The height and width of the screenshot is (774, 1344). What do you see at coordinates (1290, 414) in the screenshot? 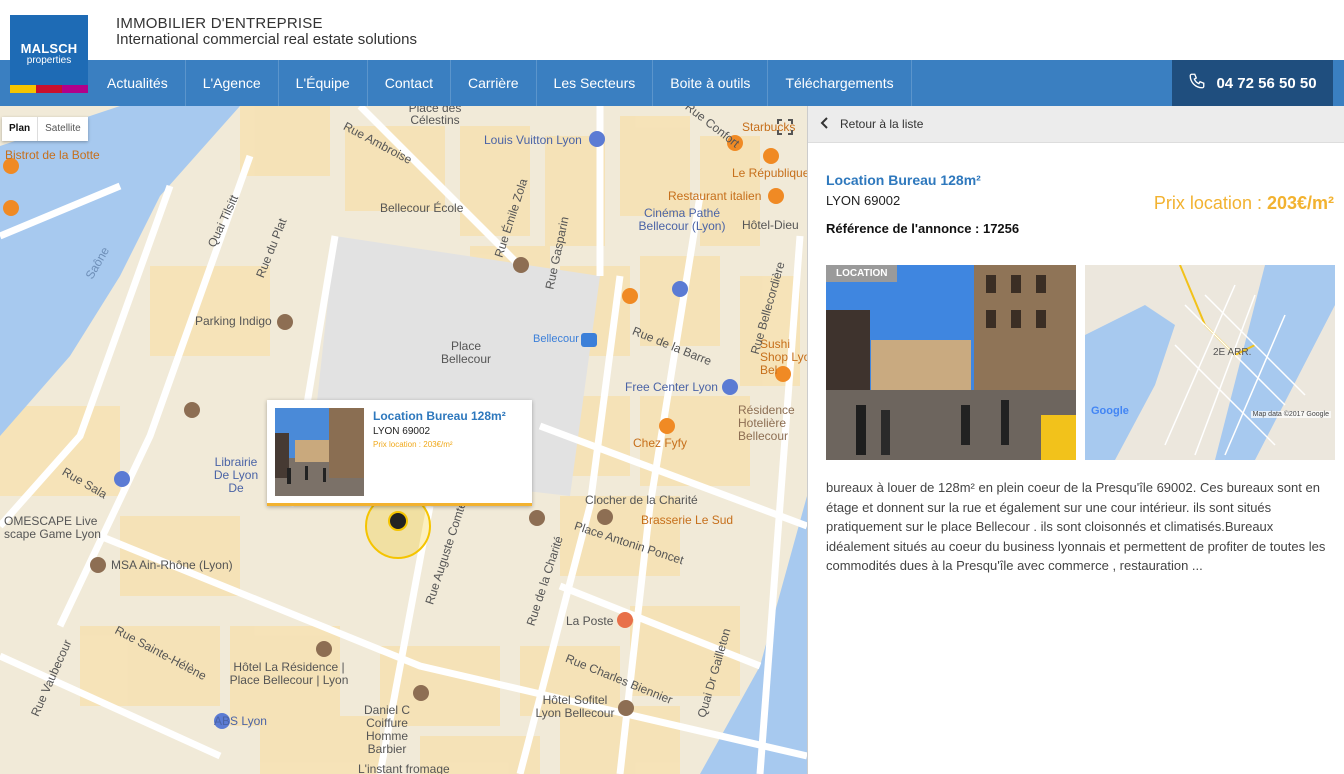
I see `minimap-credit: Map data ©2017 Google` at bounding box center [1290, 414].